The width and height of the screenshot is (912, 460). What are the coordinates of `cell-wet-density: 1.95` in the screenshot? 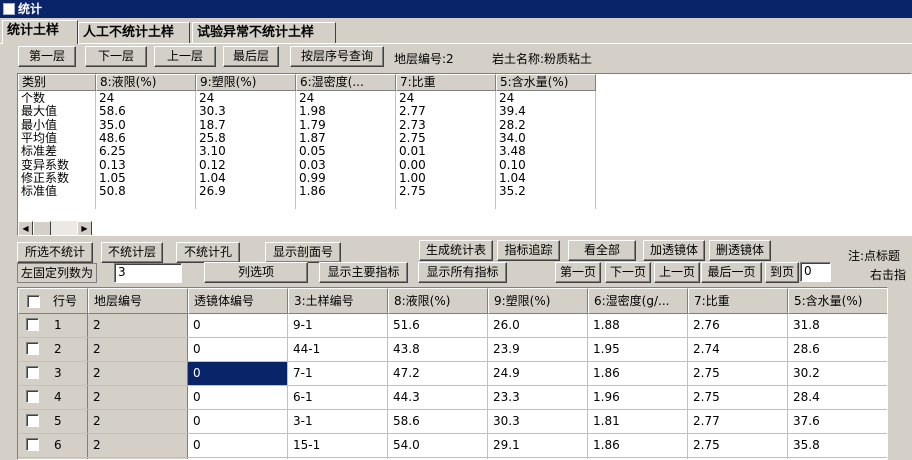 It's located at (638, 349).